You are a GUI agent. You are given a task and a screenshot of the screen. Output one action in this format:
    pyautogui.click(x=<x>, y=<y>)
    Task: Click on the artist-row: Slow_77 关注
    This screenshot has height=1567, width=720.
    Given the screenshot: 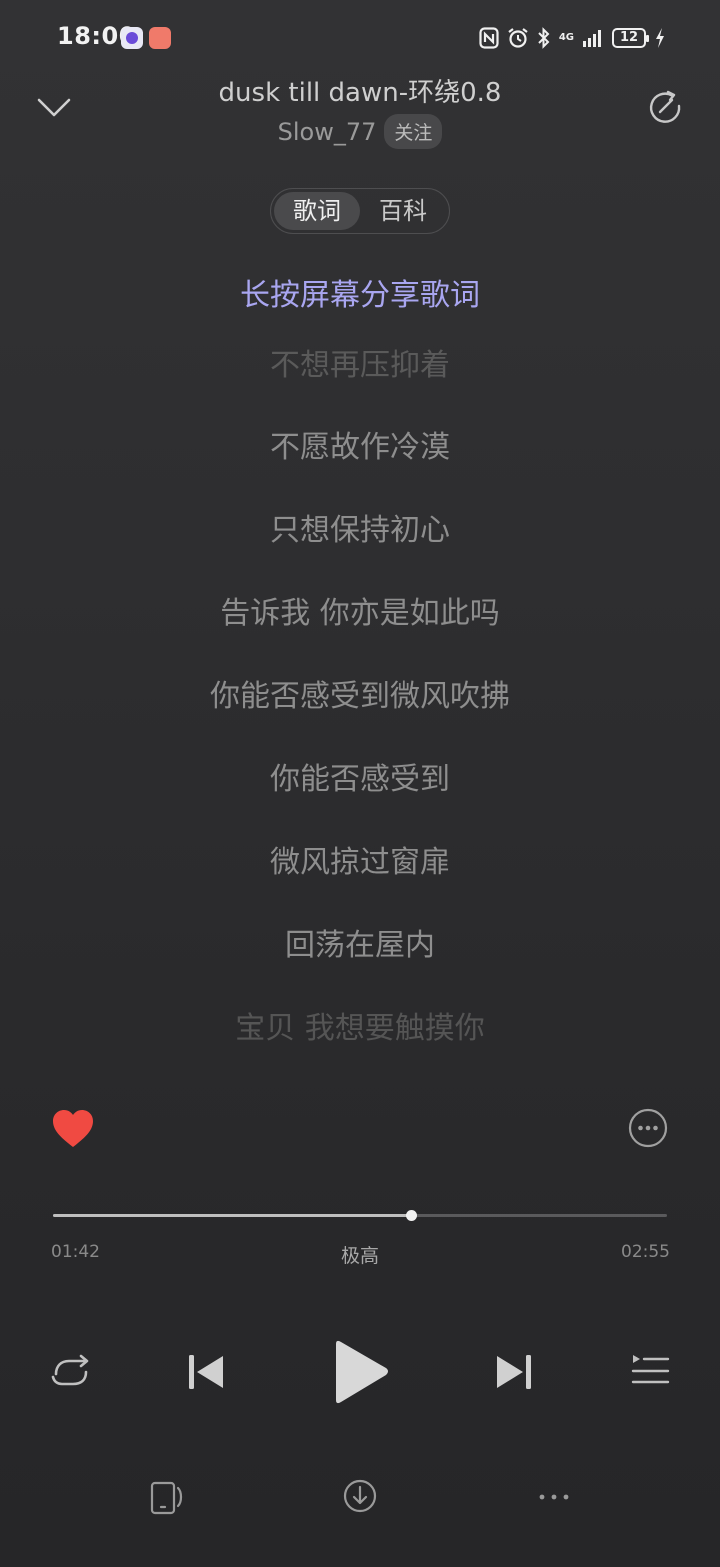 What is the action you would take?
    pyautogui.click(x=360, y=131)
    